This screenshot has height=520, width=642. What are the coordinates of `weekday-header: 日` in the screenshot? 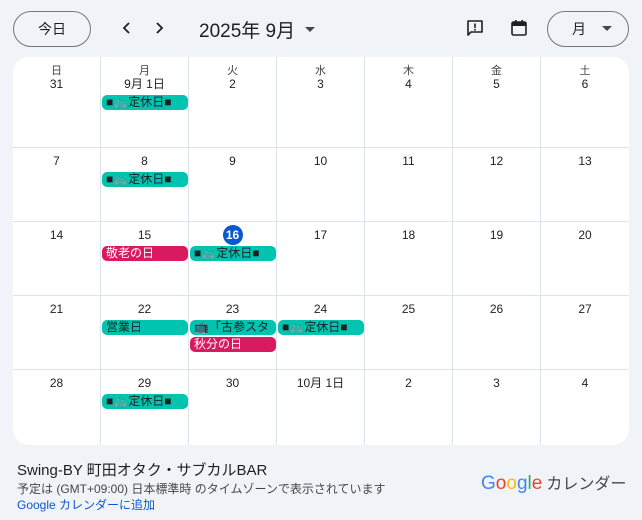 It's located at (56, 71).